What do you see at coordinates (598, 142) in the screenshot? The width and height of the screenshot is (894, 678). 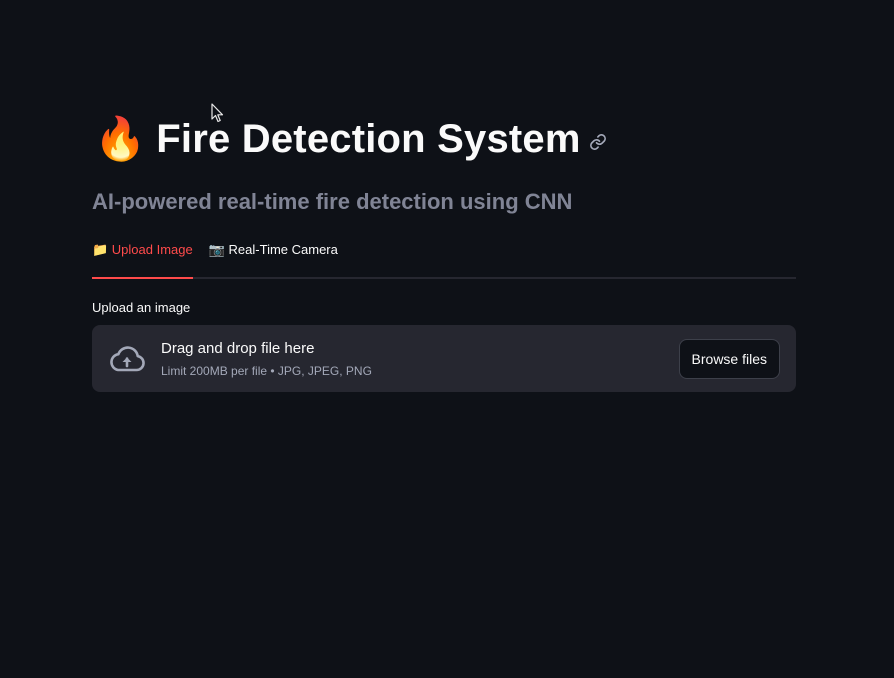 I see `link-icon` at bounding box center [598, 142].